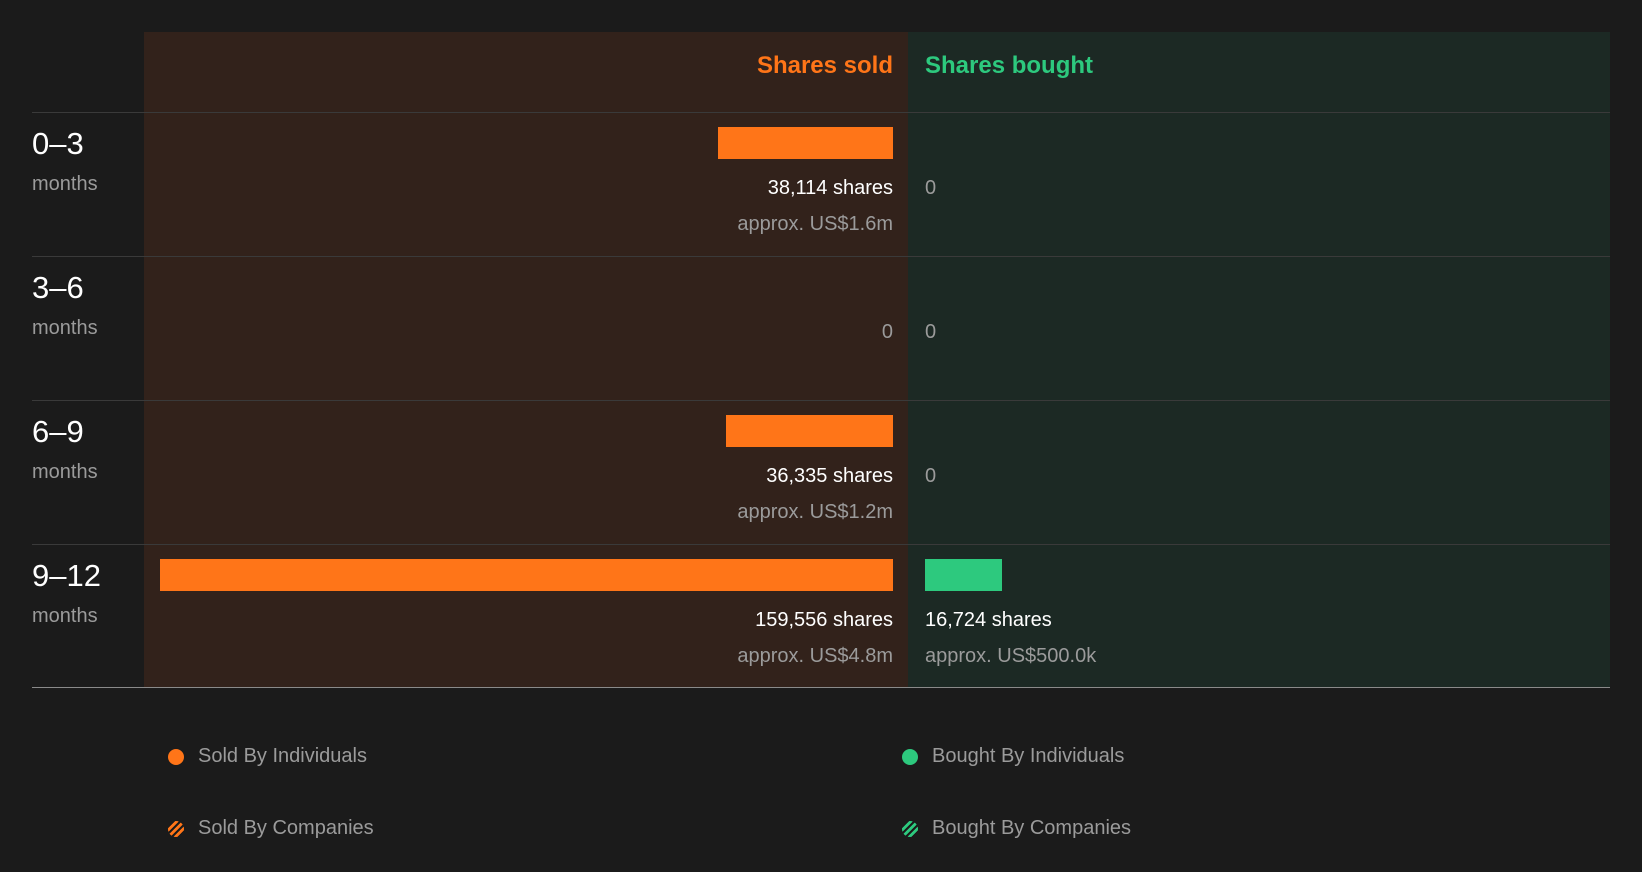 This screenshot has width=1642, height=872. I want to click on legend-label: Sold By Individuals, so click(282, 756).